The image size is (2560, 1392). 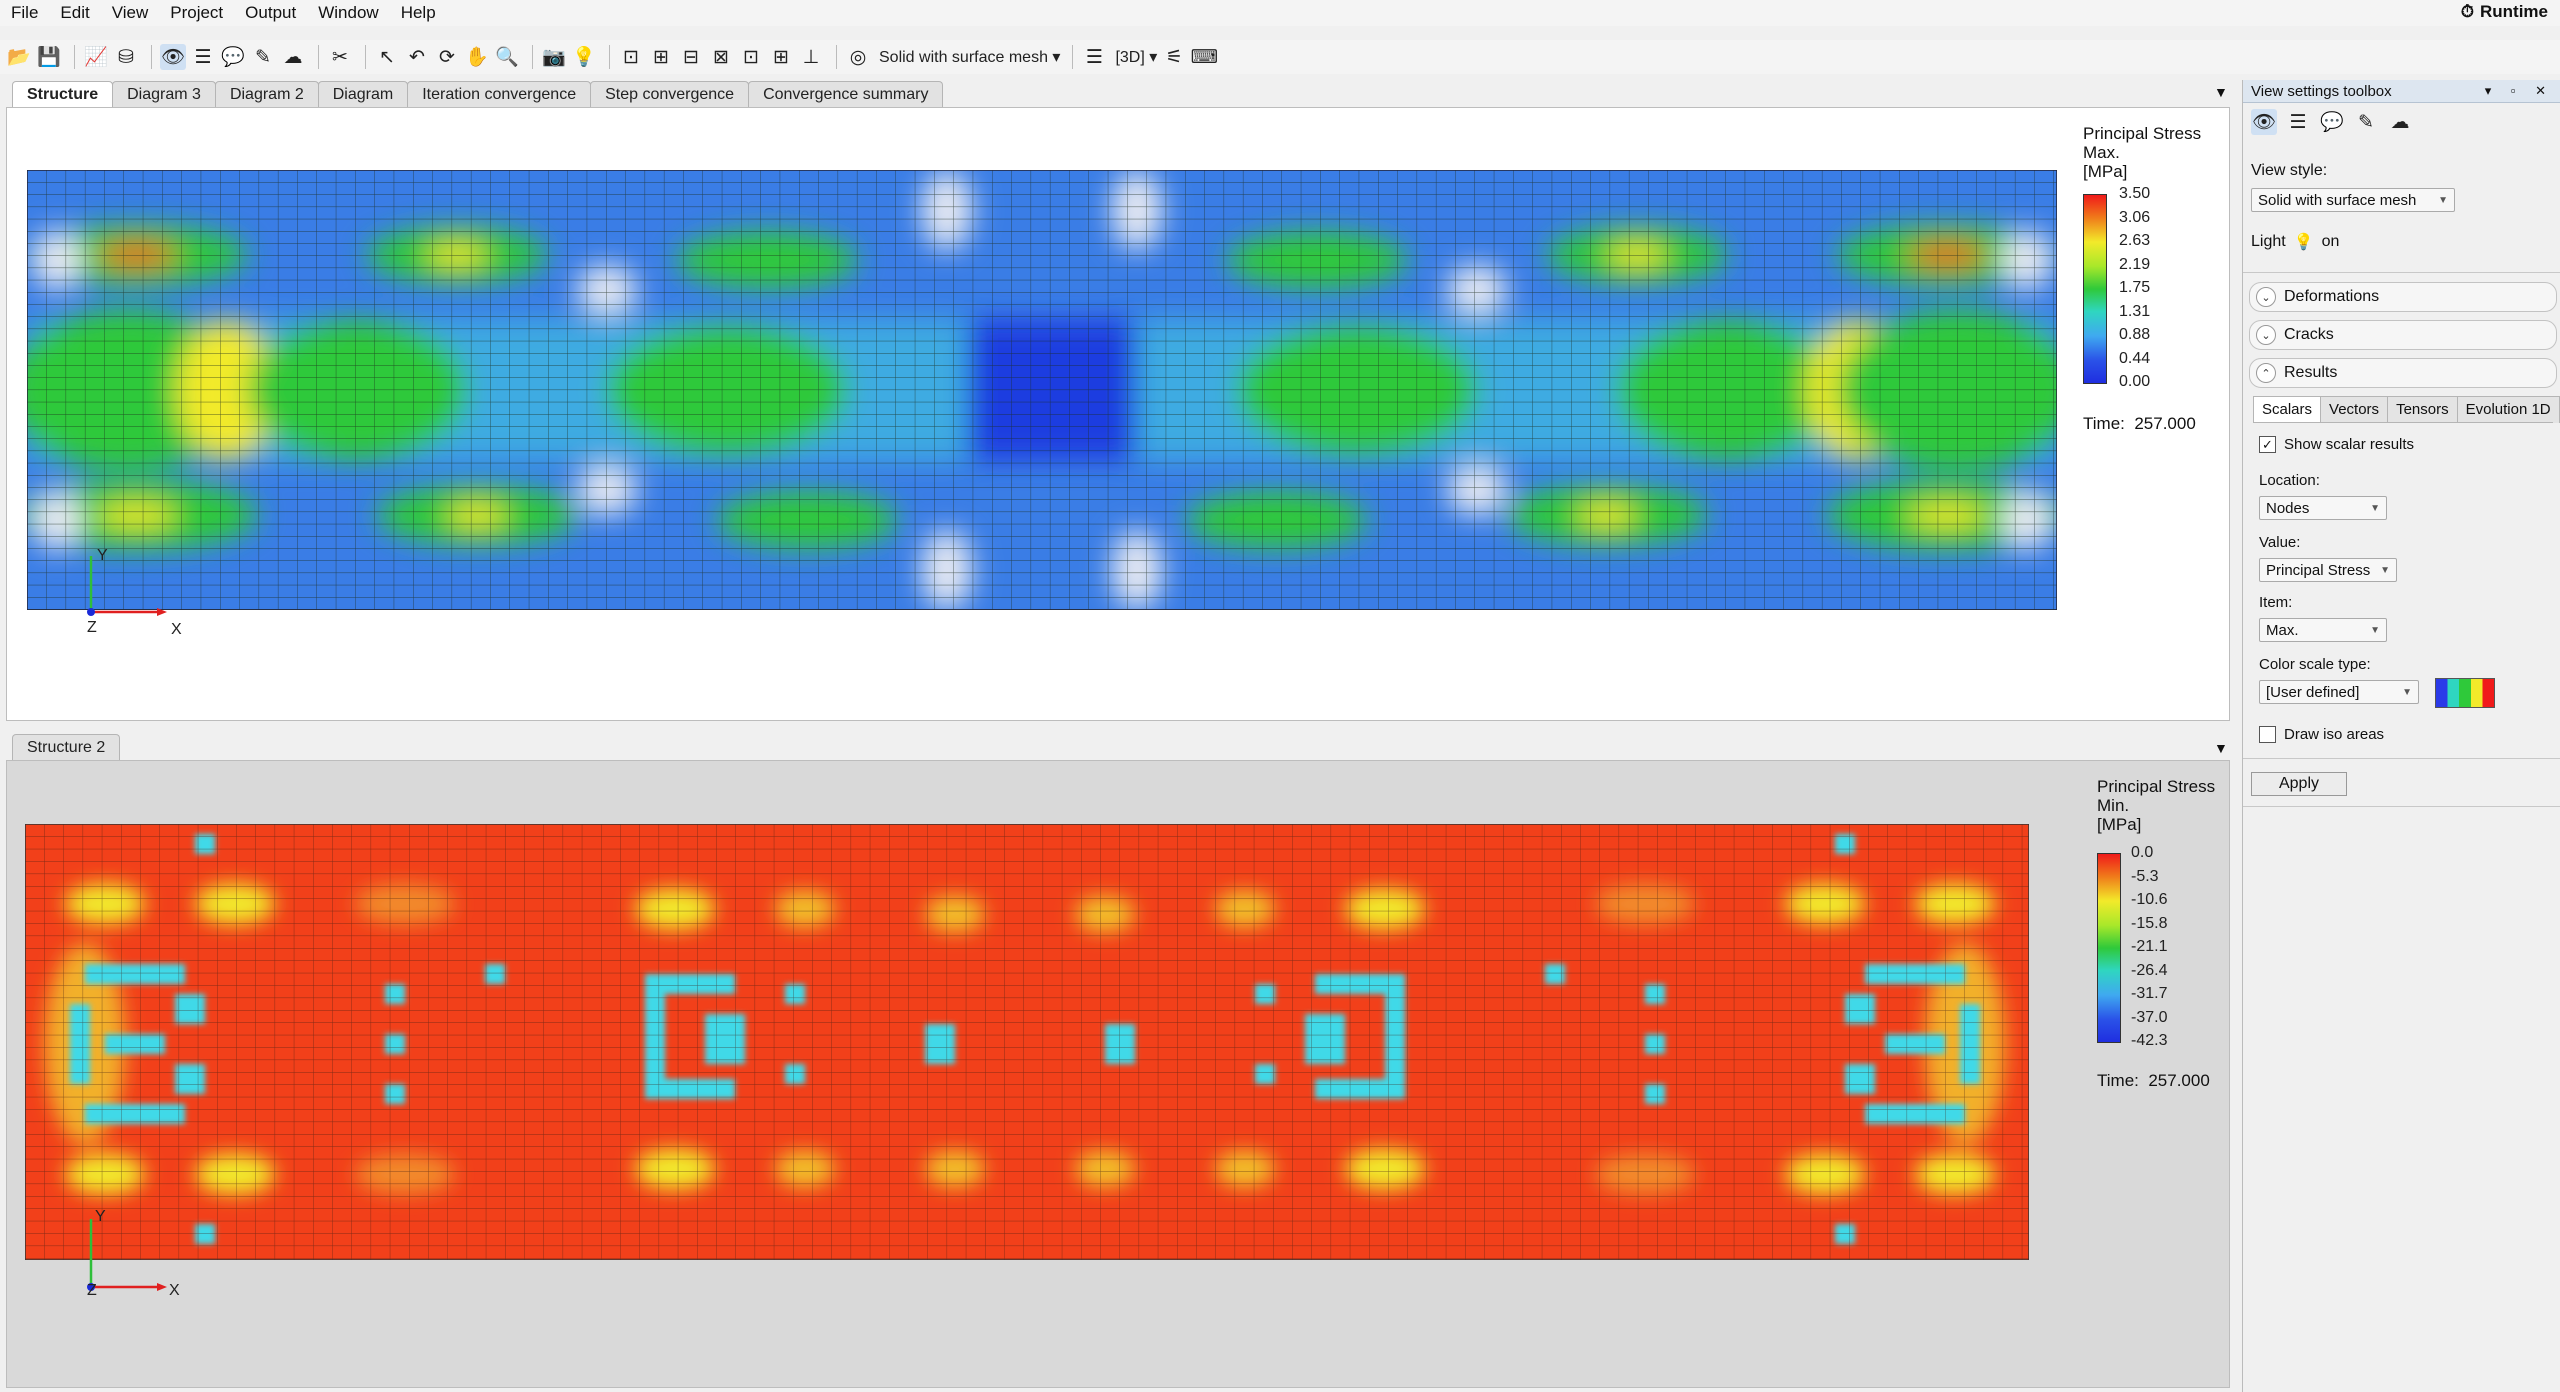 What do you see at coordinates (2321, 734) in the screenshot?
I see `draw-iso-row: Draw iso areas` at bounding box center [2321, 734].